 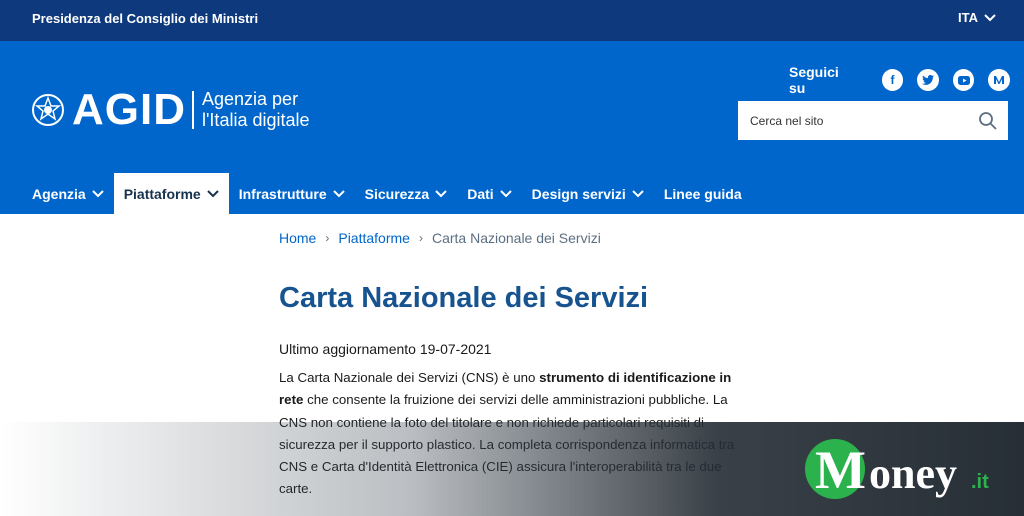 I want to click on language-selector: ITA, so click(x=977, y=17).